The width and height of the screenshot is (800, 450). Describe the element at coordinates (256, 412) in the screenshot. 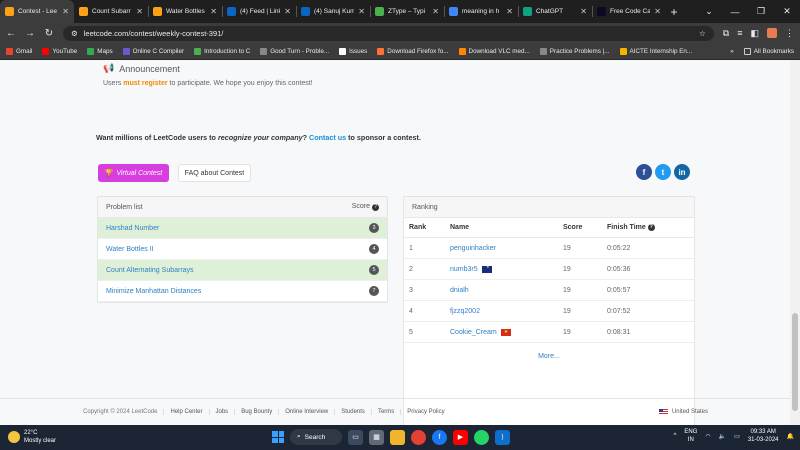

I see `footer-link: Bug Bounty` at that location.